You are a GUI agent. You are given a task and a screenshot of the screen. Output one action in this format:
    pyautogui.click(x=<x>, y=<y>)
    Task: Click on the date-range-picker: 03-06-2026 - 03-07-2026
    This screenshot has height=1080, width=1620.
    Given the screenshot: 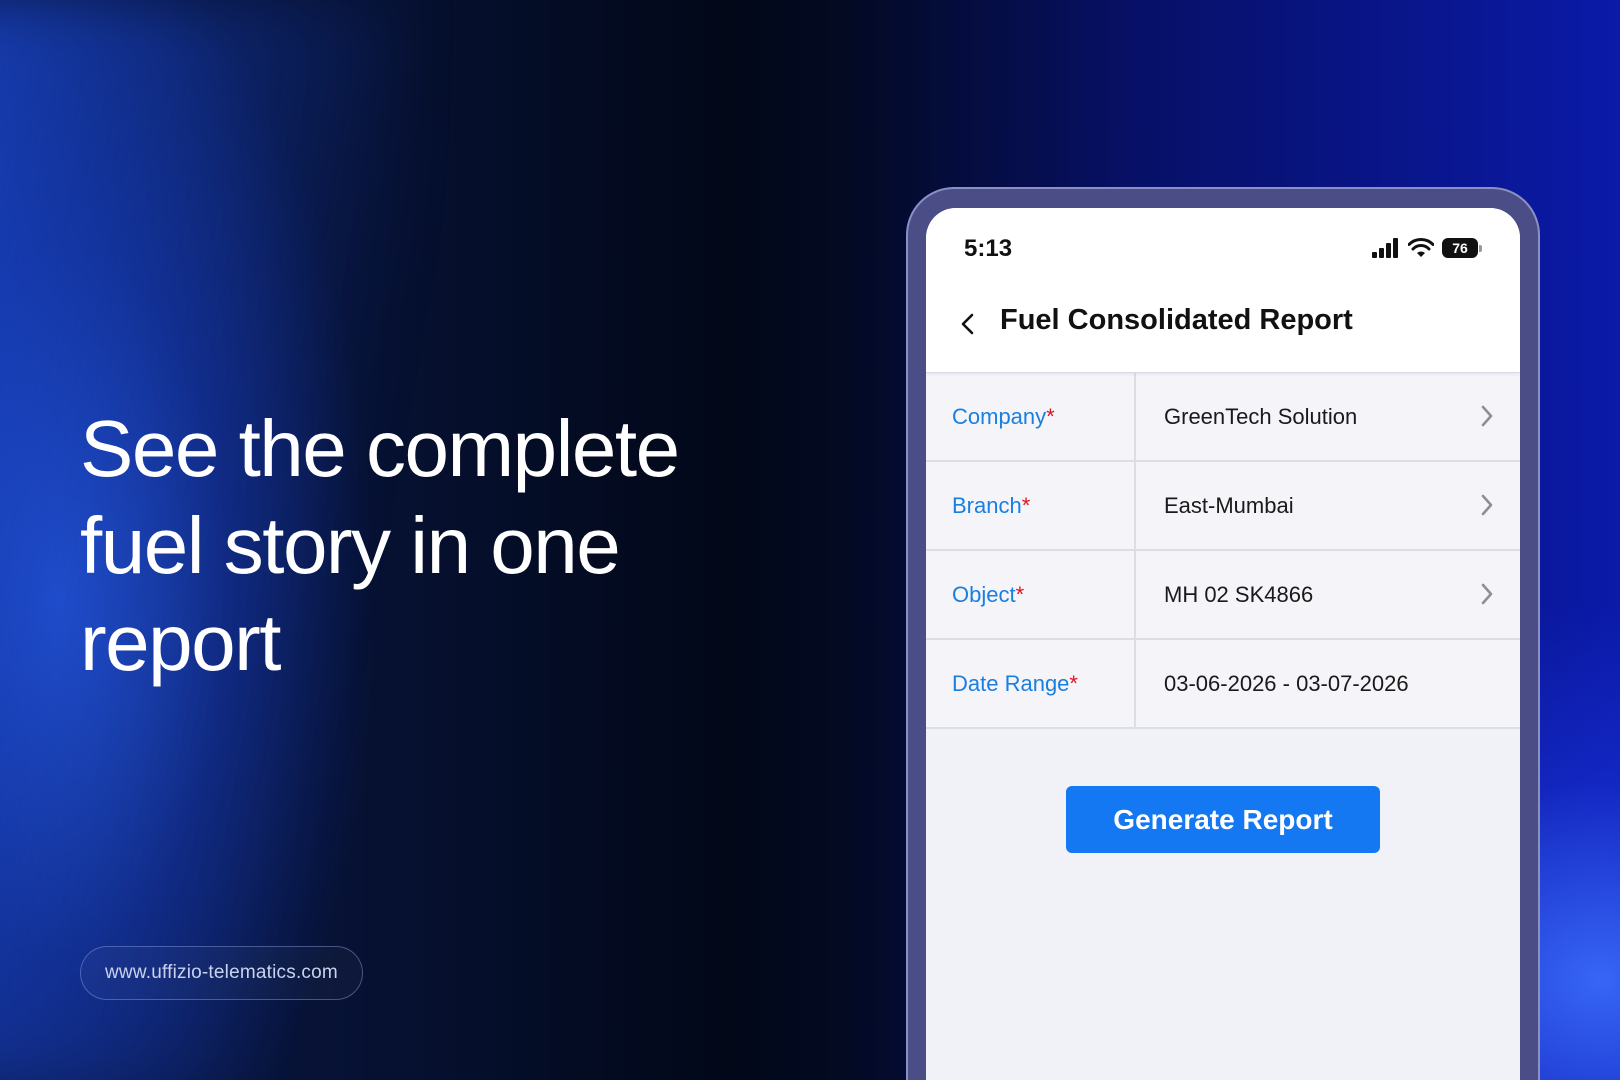 What is the action you would take?
    pyautogui.click(x=1328, y=683)
    